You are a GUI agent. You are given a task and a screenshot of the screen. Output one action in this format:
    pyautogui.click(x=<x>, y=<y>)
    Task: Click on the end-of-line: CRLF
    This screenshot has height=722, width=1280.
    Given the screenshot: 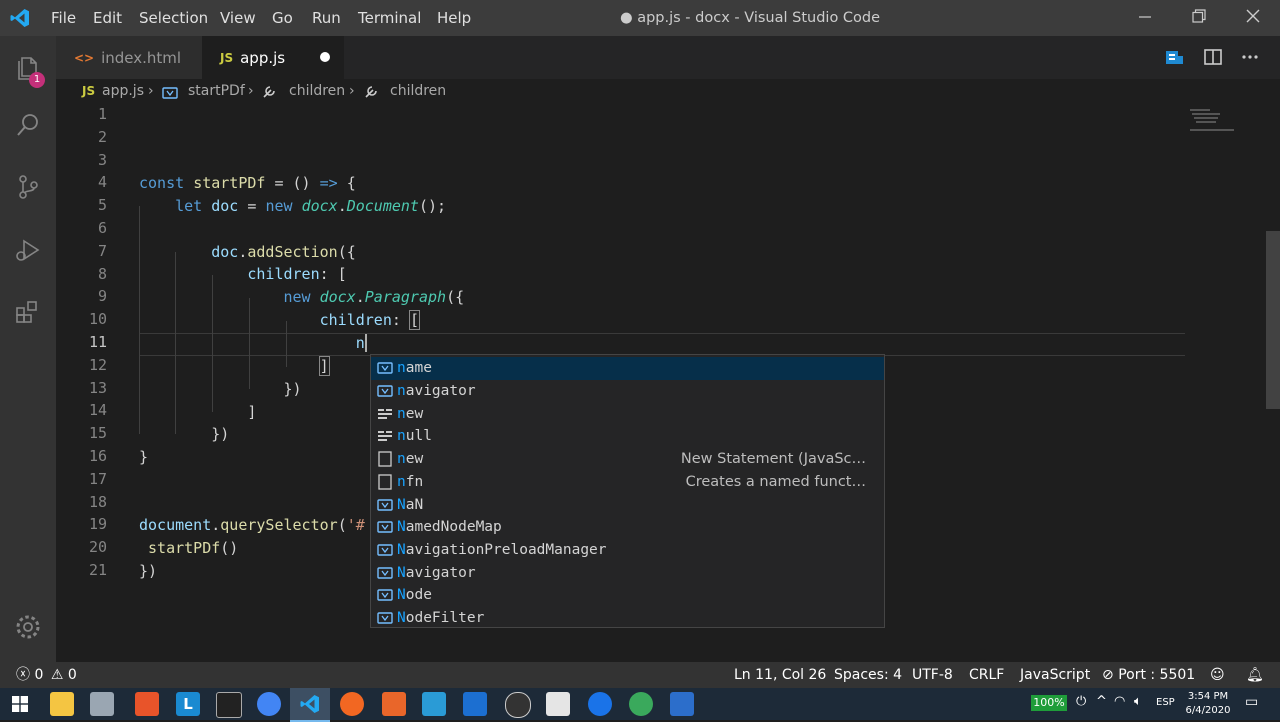 What is the action you would take?
    pyautogui.click(x=986, y=675)
    